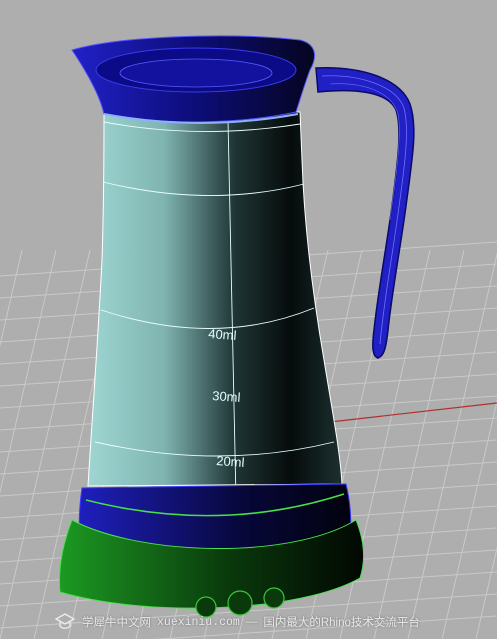 This screenshot has width=497, height=639. Describe the element at coordinates (226, 396) in the screenshot. I see `mark-30ml-label: 30ml` at that location.